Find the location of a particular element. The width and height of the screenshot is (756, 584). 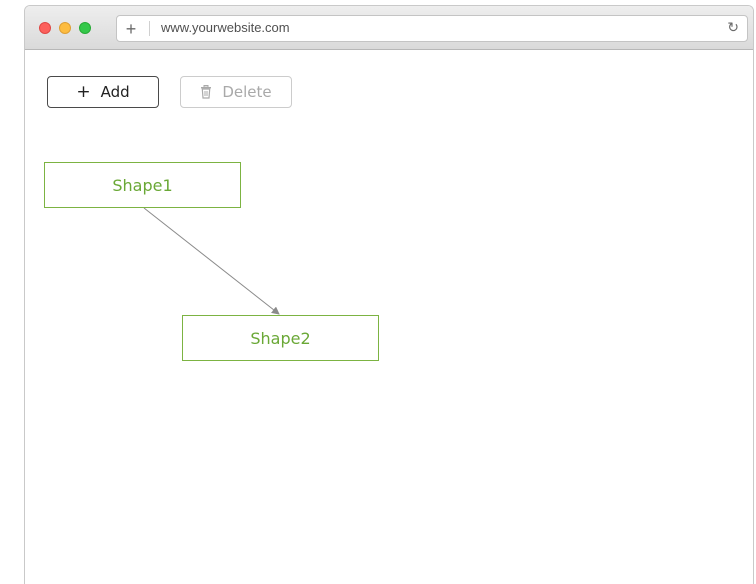

maximize-window-button is located at coordinates (85, 28).